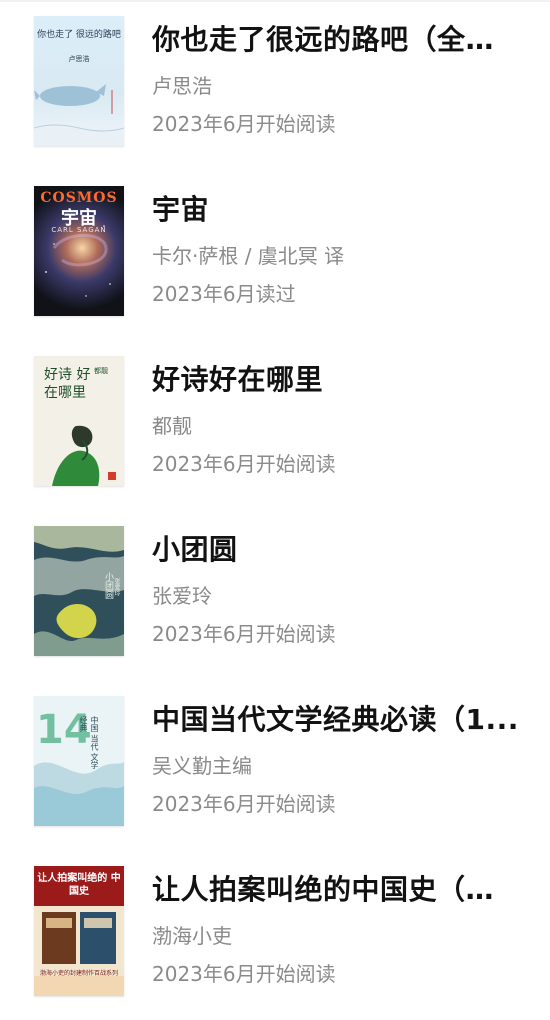  I want to click on whale-illustration, so click(79, 115).